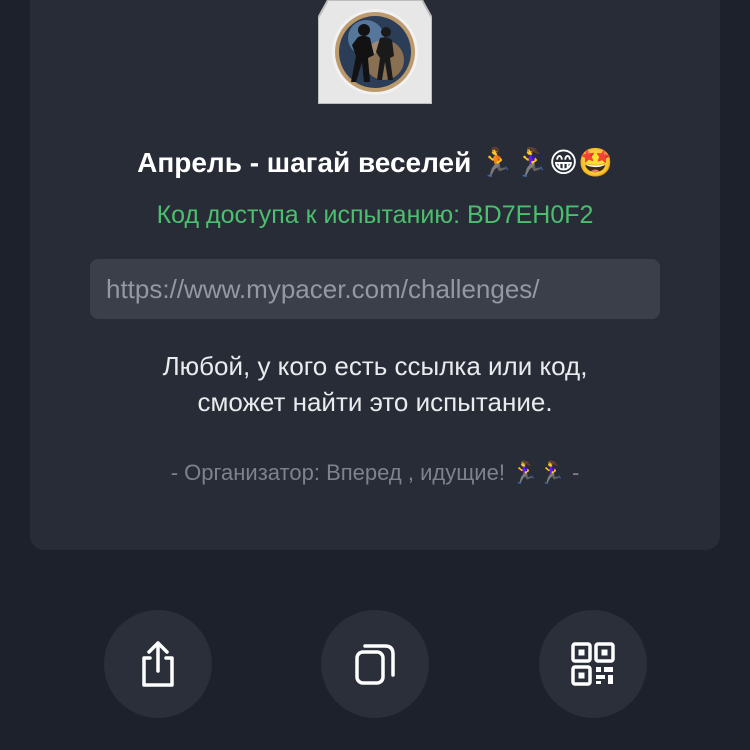 Image resolution: width=750 pixels, height=750 pixels. I want to click on qr-code-button, so click(593, 664).